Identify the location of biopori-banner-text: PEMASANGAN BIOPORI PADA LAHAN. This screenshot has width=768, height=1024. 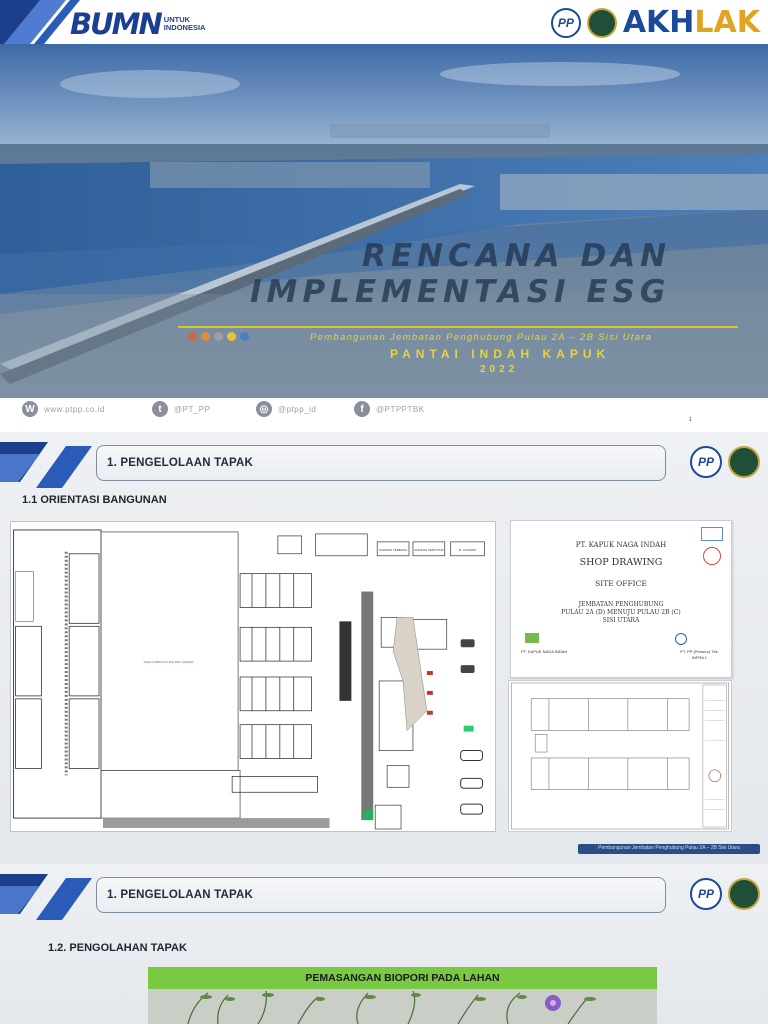
(402, 978).